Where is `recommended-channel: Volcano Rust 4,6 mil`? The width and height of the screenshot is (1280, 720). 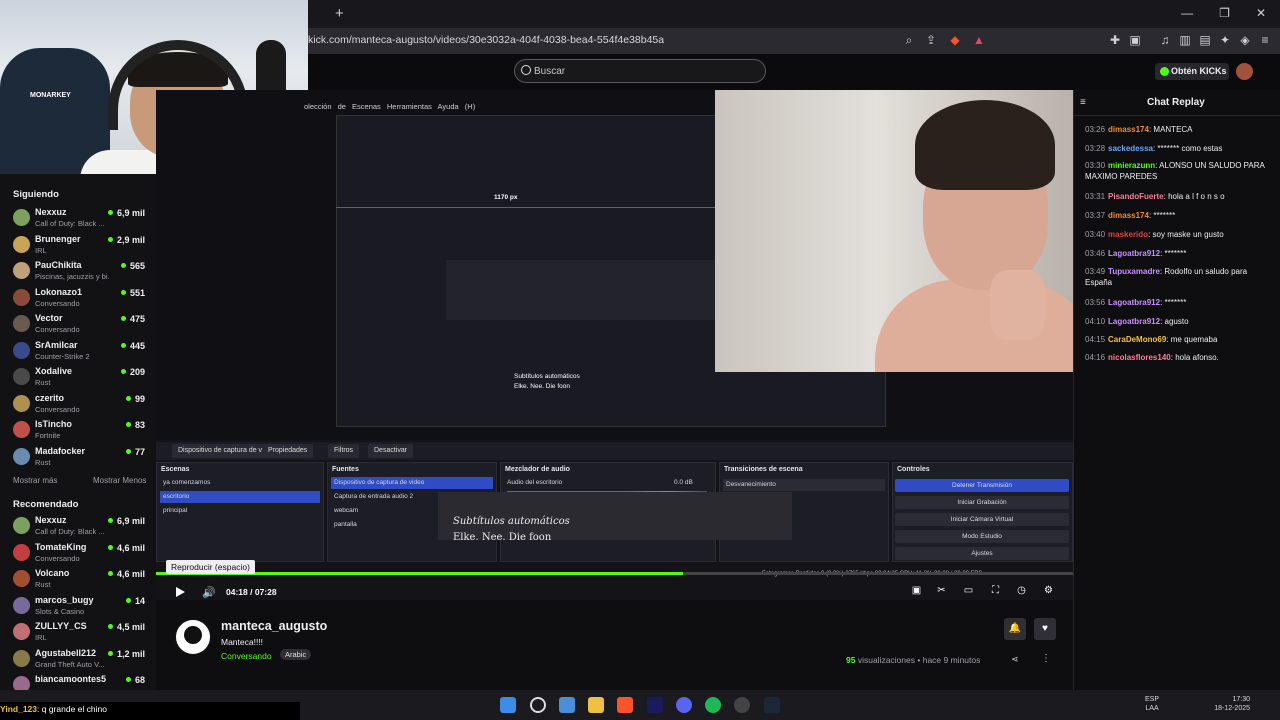
recommended-channel: Volcano Rust 4,6 mil is located at coordinates (78, 579).